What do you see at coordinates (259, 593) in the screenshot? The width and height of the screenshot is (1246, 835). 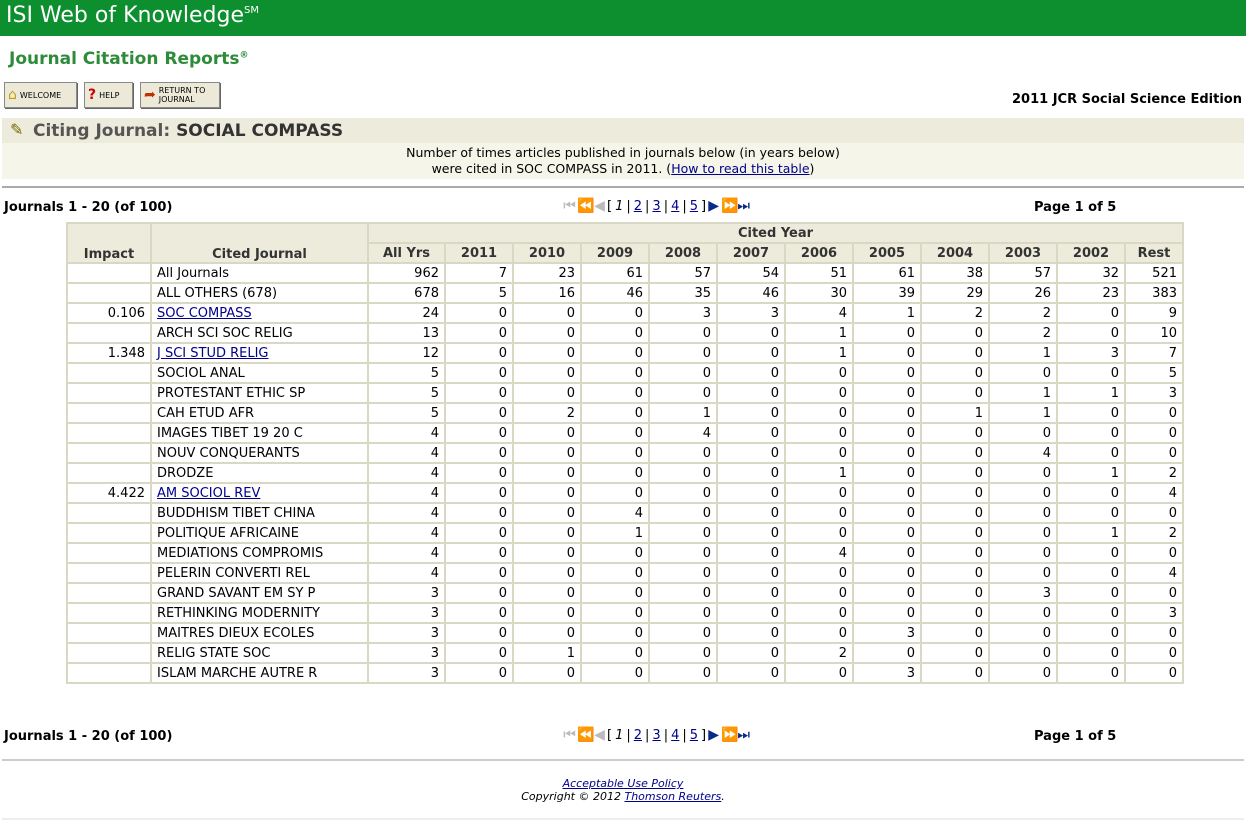 I see `journal-cell: GRAND SAVANT EM SY P` at bounding box center [259, 593].